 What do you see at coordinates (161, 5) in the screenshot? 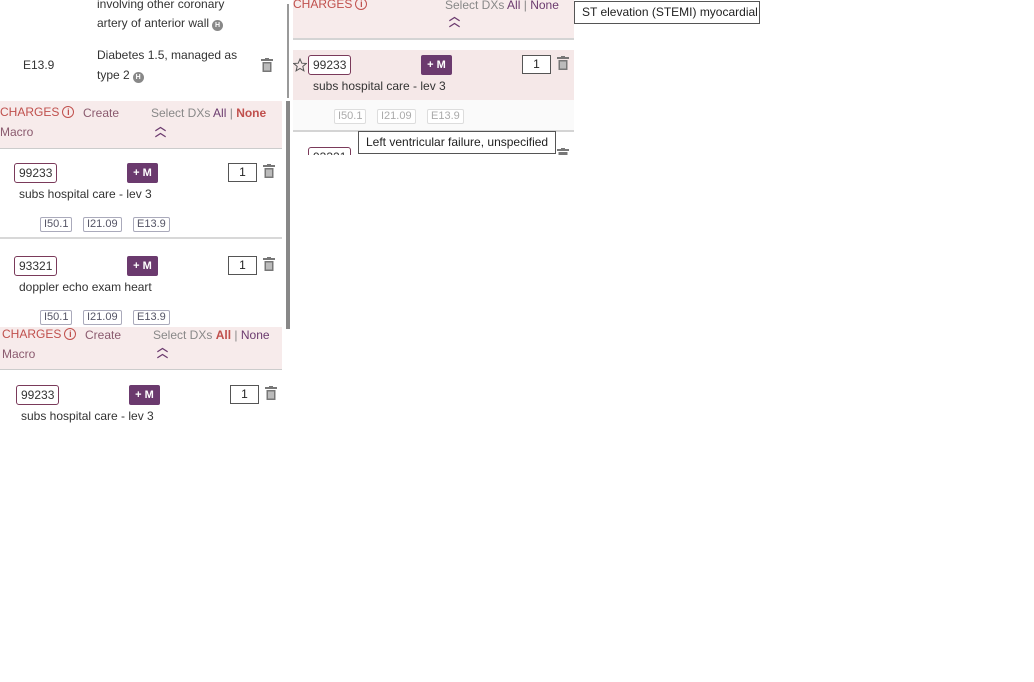
I see `dx-description-line1: involving other coronary` at bounding box center [161, 5].